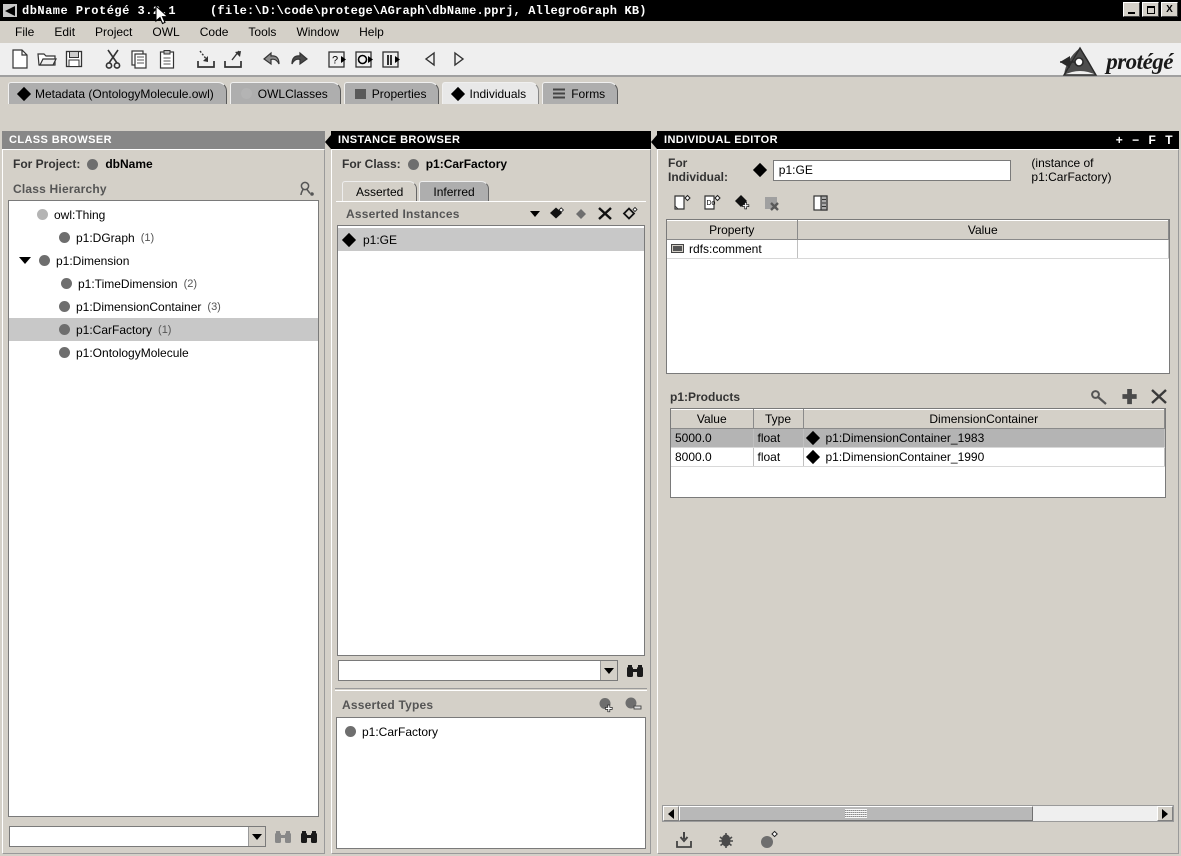 The height and width of the screenshot is (856, 1181). I want to click on instance-search-combo, so click(478, 670).